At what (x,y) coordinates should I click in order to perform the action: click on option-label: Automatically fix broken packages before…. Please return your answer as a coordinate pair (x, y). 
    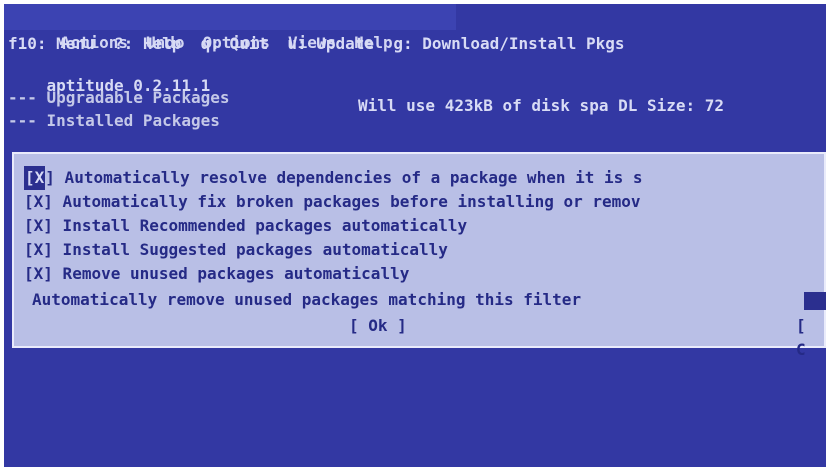
    Looking at the image, I should click on (346, 201).